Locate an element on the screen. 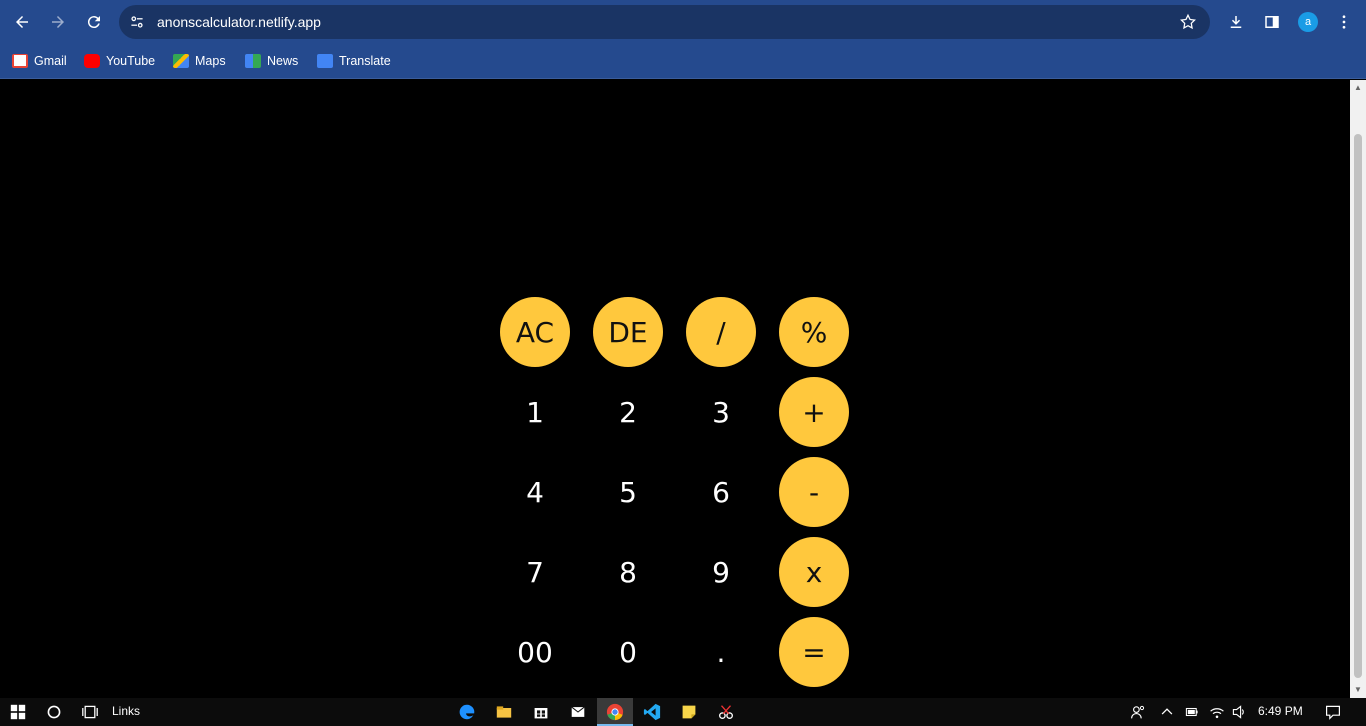 This screenshot has height=726, width=1366. mail-icon is located at coordinates (578, 712).